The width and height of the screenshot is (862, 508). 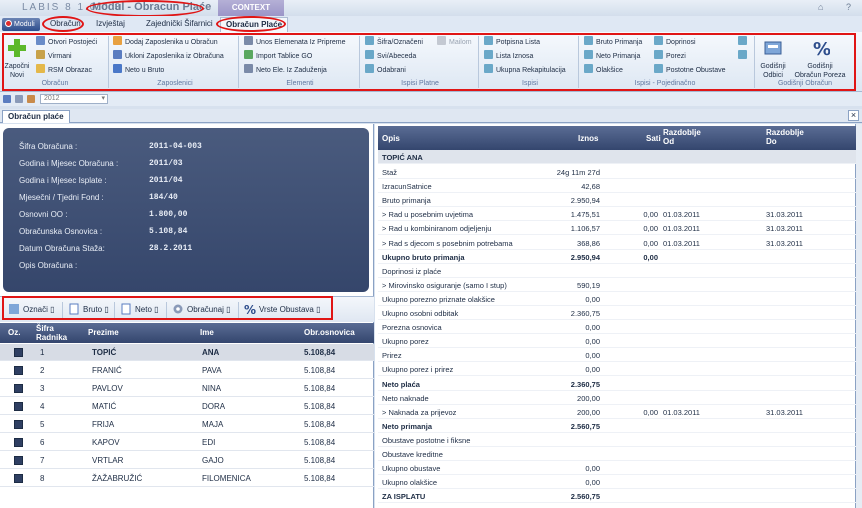 I want to click on col-iznos: Iznos, so click(x=588, y=138).